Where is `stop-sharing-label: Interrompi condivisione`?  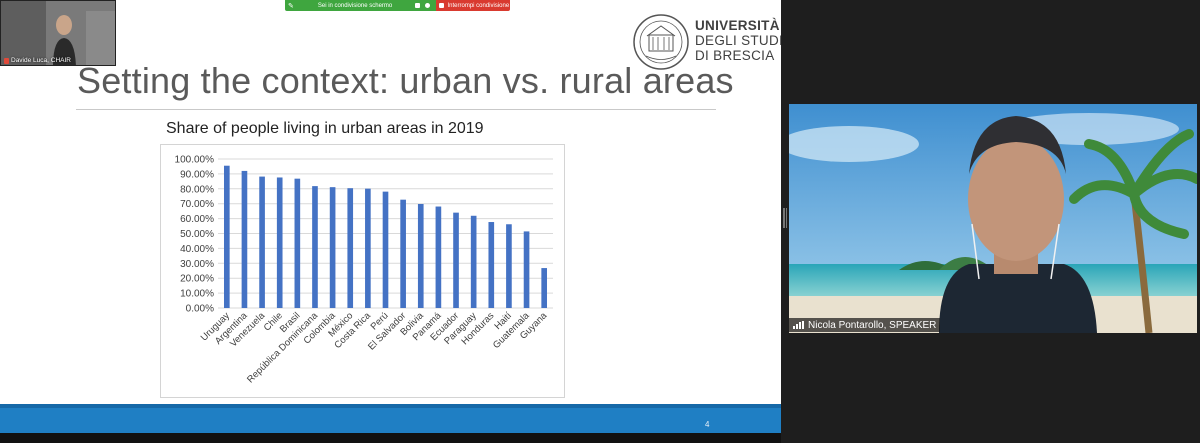 stop-sharing-label: Interrompi condivisione is located at coordinates (478, 5).